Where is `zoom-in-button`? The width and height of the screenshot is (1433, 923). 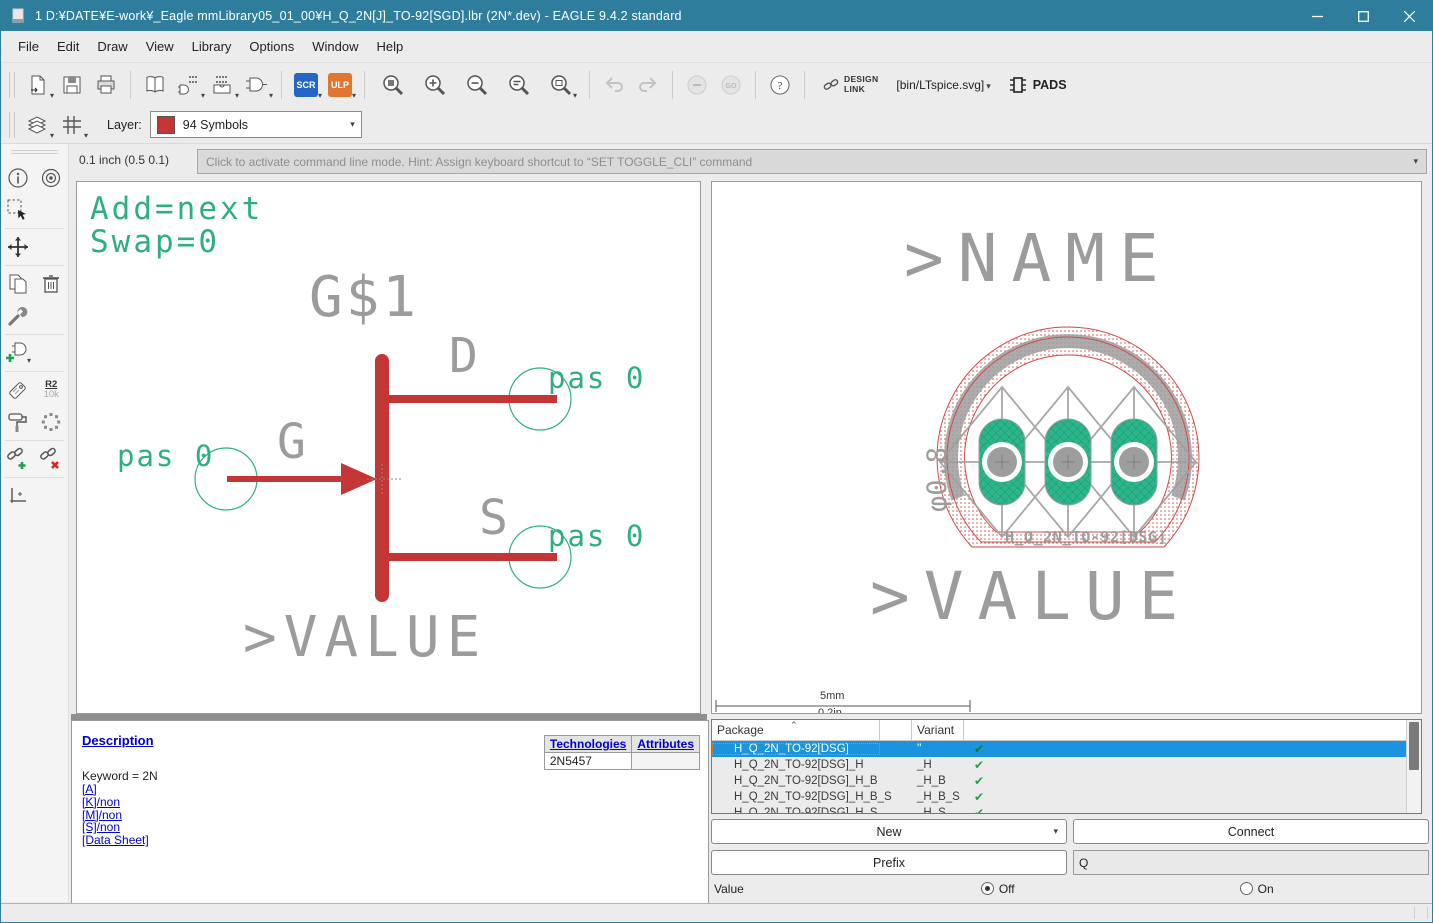
zoom-in-button is located at coordinates (435, 85).